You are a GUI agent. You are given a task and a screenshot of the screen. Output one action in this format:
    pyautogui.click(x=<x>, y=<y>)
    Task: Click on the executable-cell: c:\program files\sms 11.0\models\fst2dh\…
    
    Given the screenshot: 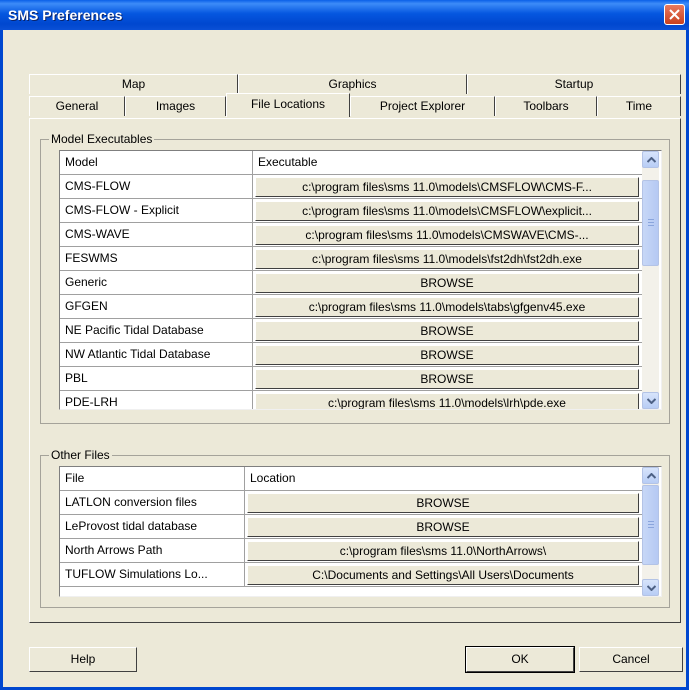 What is the action you would take?
    pyautogui.click(x=448, y=259)
    